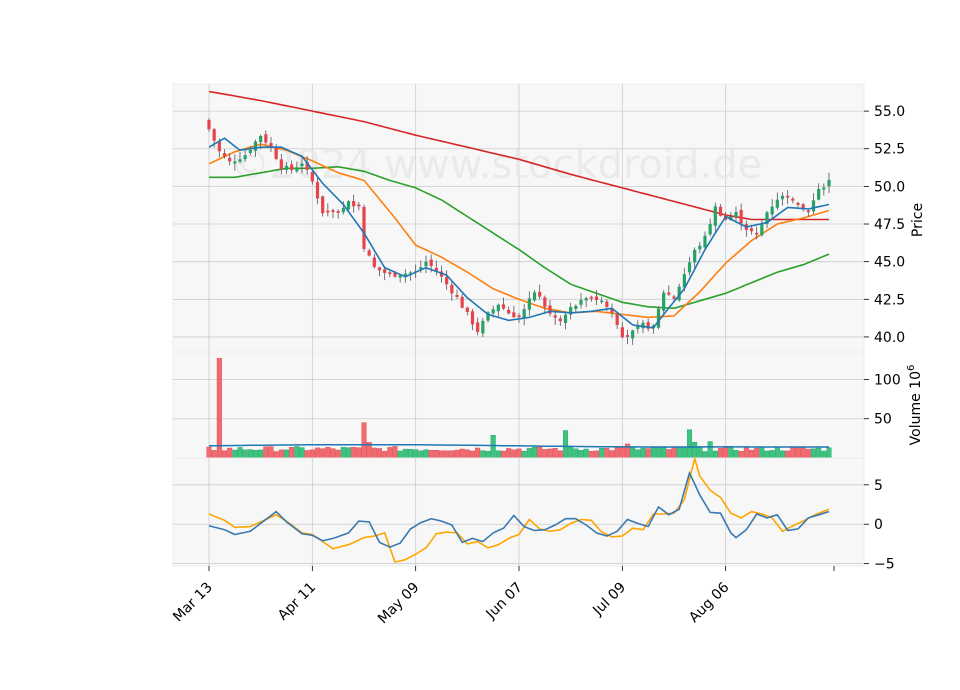 This screenshot has width=960, height=690. I want to click on x-tick-label-4: Jul 09, so click(609, 600).